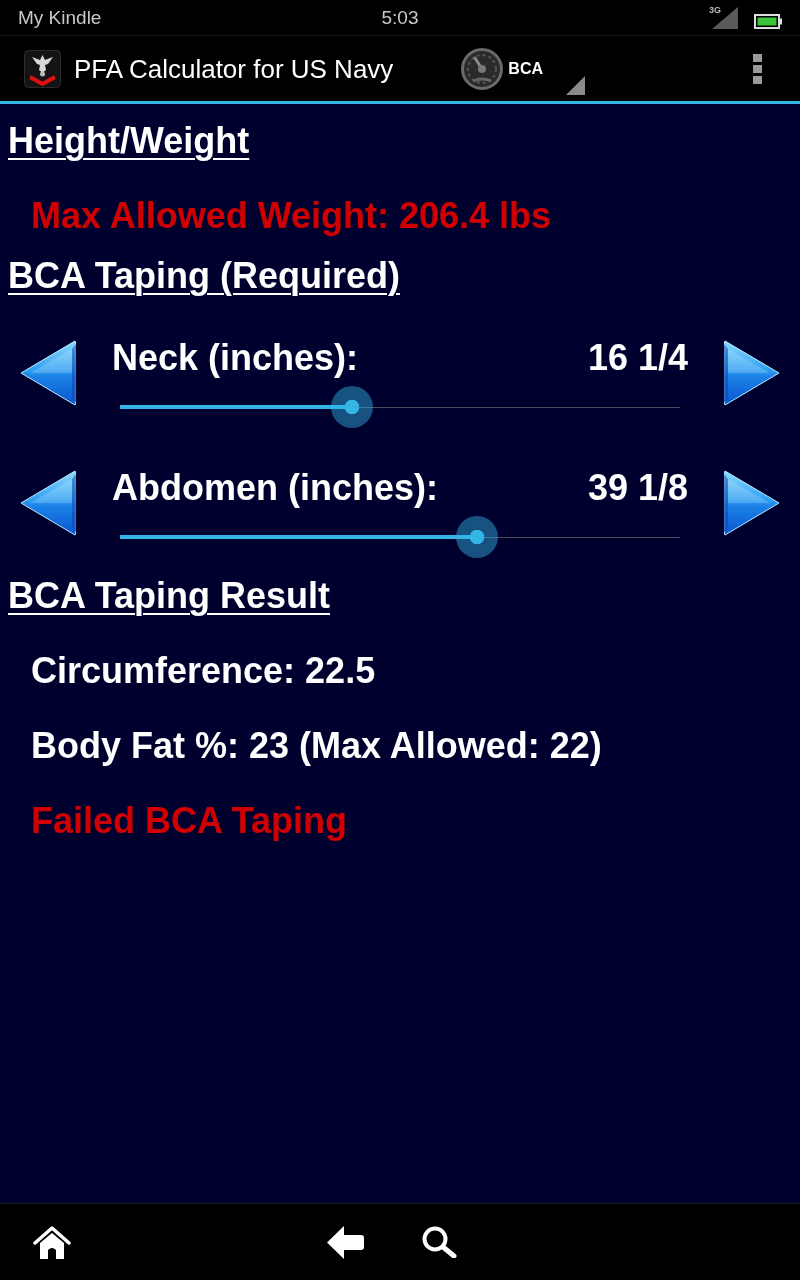 The image size is (800, 1280). Describe the element at coordinates (768, 21) in the screenshot. I see `battery-icon` at that location.